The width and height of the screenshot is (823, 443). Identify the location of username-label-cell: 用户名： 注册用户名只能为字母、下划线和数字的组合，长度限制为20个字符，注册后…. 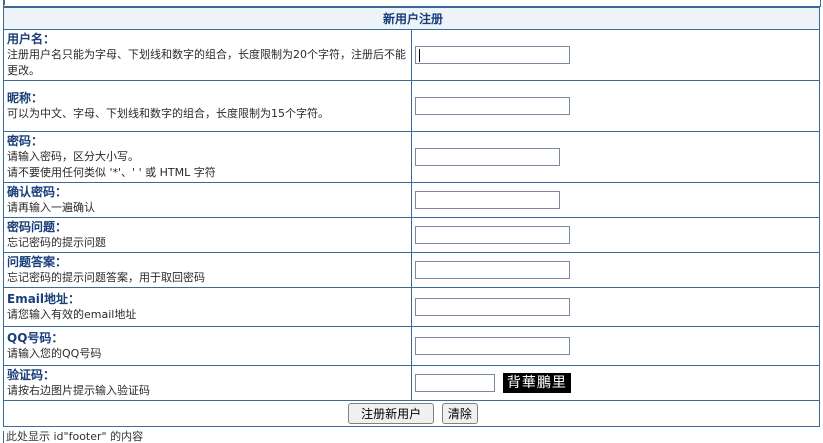
(207, 55).